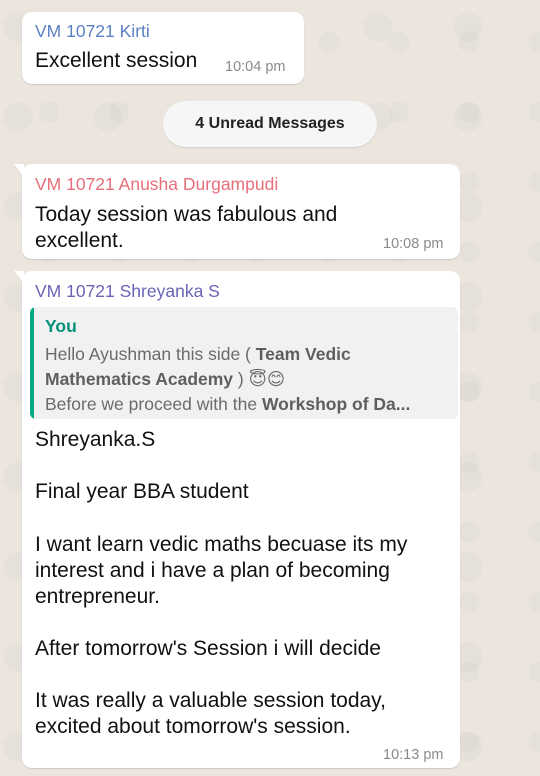 Image resolution: width=540 pixels, height=776 pixels. What do you see at coordinates (259, 379) in the screenshot?
I see `quote-text: ) 😇😊` at bounding box center [259, 379].